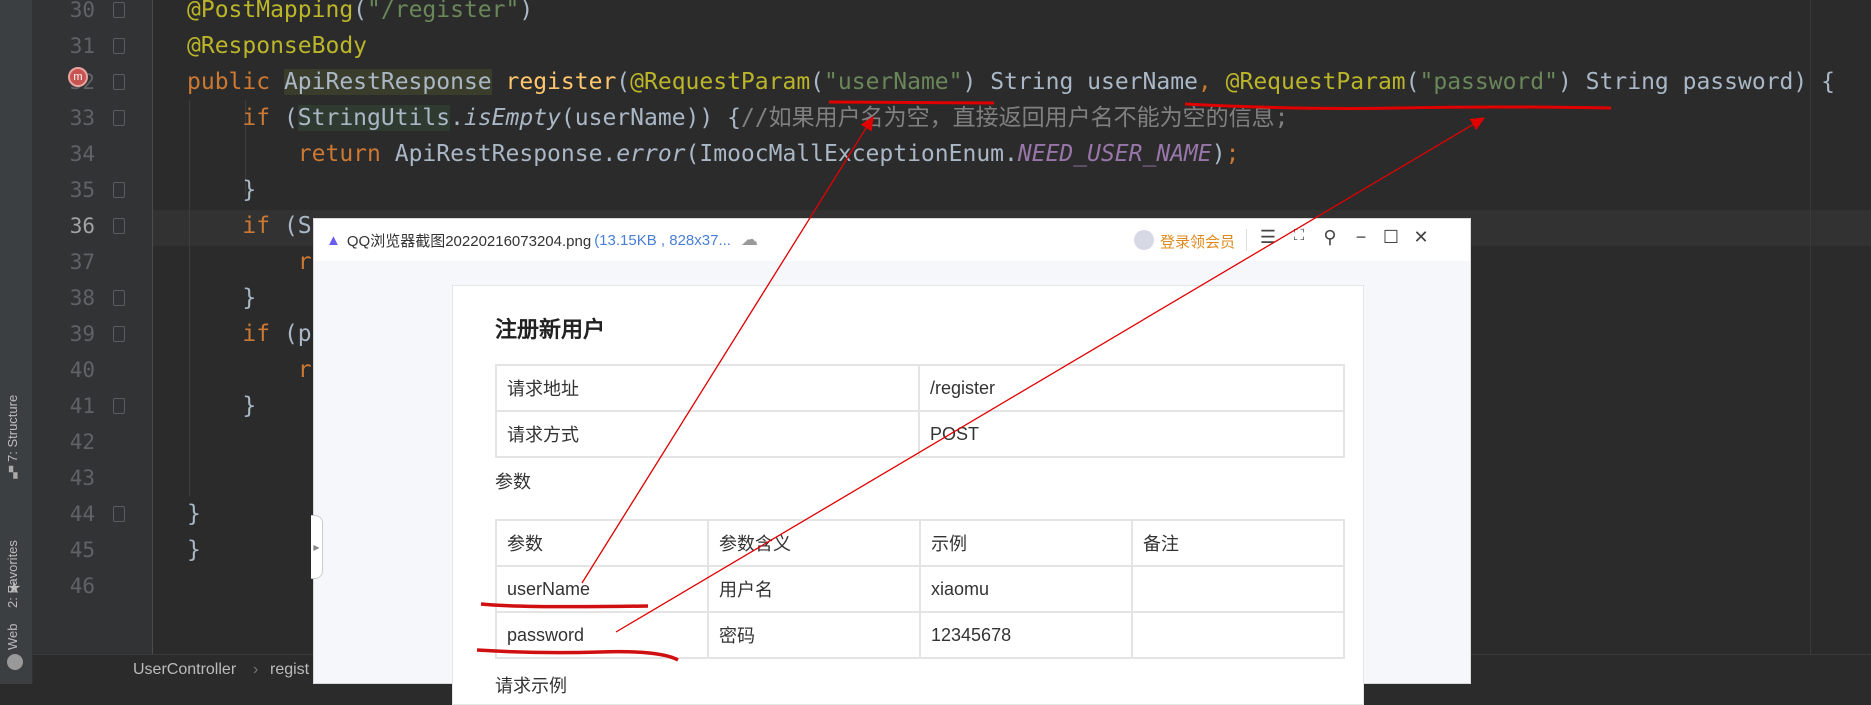 The width and height of the screenshot is (1871, 705). Describe the element at coordinates (14, 588) in the screenshot. I see `star-icon: ★` at that location.